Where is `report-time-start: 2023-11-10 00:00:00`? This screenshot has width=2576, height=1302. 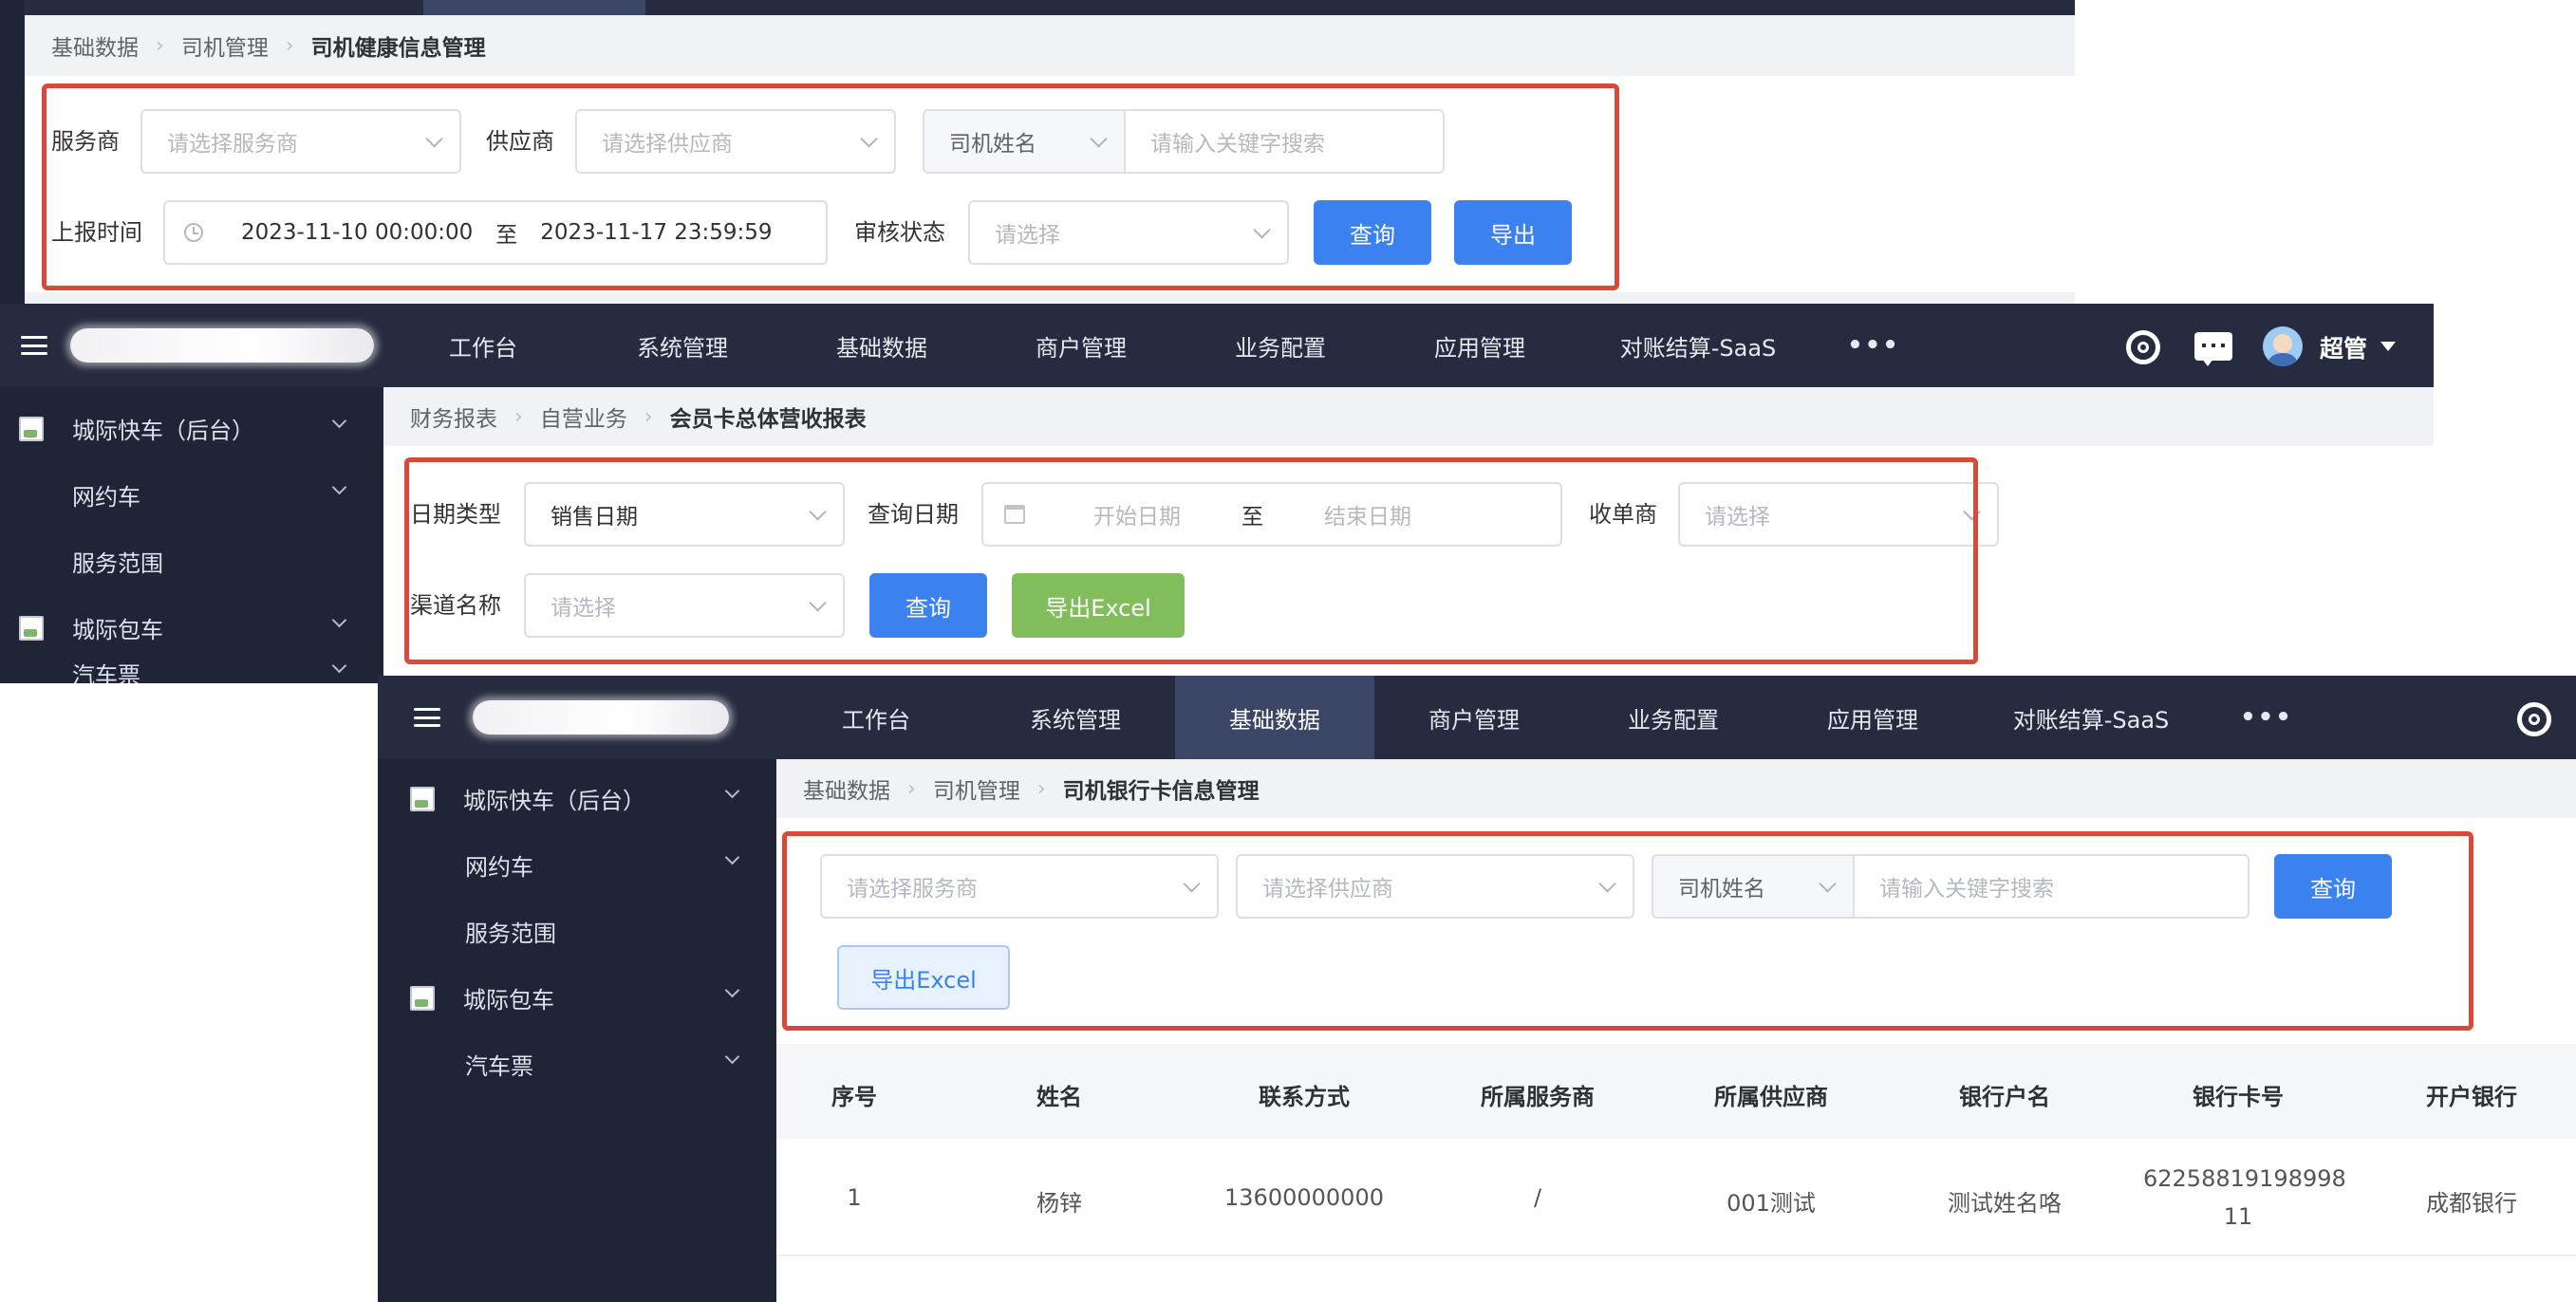
report-time-start: 2023-11-10 00:00:00 is located at coordinates (357, 232).